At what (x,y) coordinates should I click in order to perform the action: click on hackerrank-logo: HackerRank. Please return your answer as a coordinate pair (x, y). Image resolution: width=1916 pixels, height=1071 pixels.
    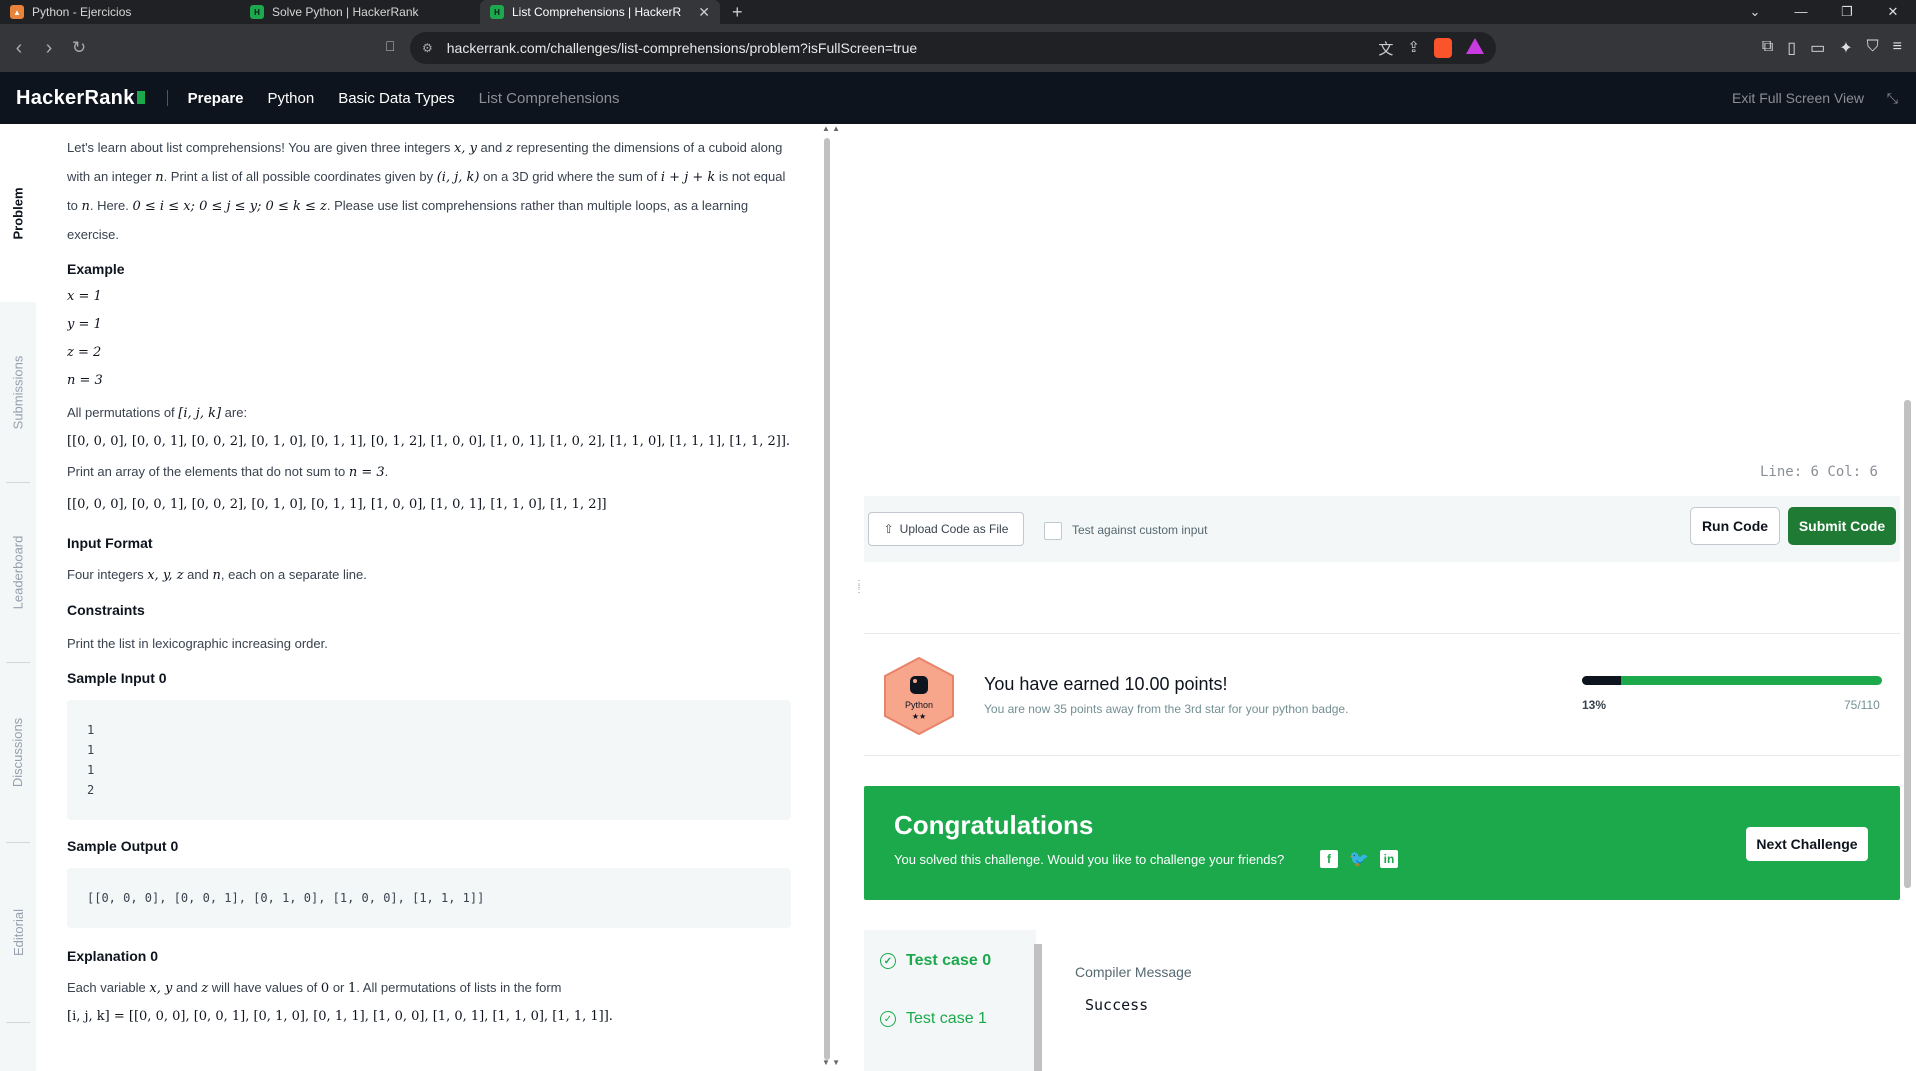
    Looking at the image, I should click on (80, 98).